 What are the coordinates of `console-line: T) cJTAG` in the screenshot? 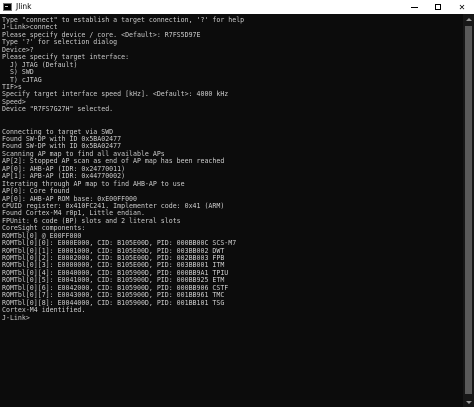 It's located at (22, 79).